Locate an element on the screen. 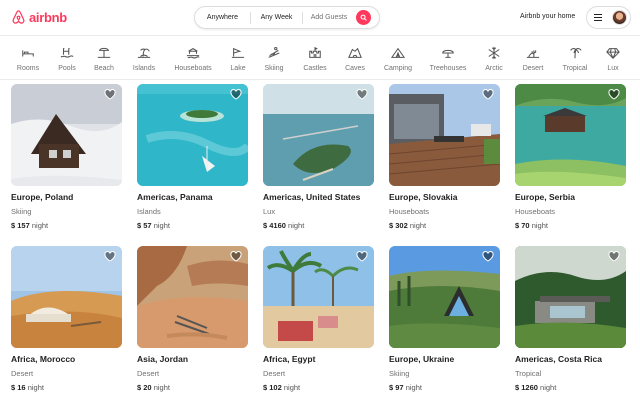 The height and width of the screenshot is (400, 640). listing-card: Europe, Slovakia Houseboats $ 302 night is located at coordinates (444, 157).